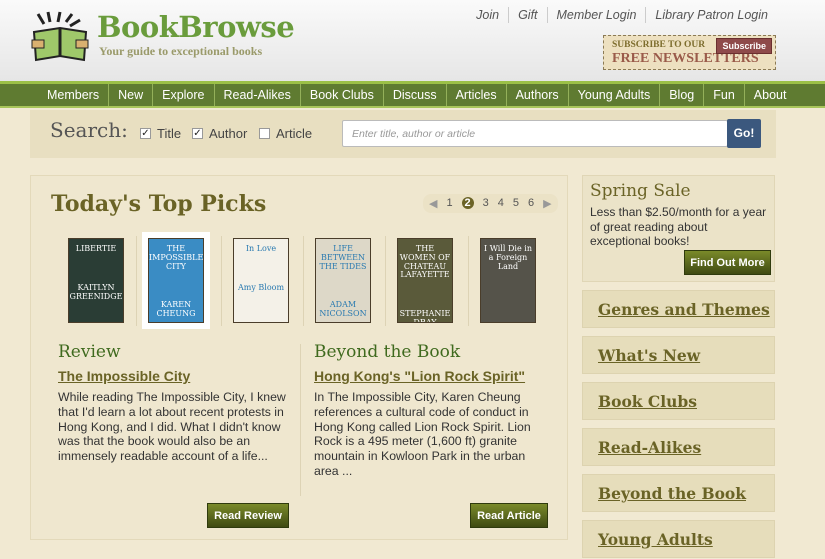 The height and width of the screenshot is (559, 825). What do you see at coordinates (640, 191) in the screenshot?
I see `sale-title: Spring Sale` at bounding box center [640, 191].